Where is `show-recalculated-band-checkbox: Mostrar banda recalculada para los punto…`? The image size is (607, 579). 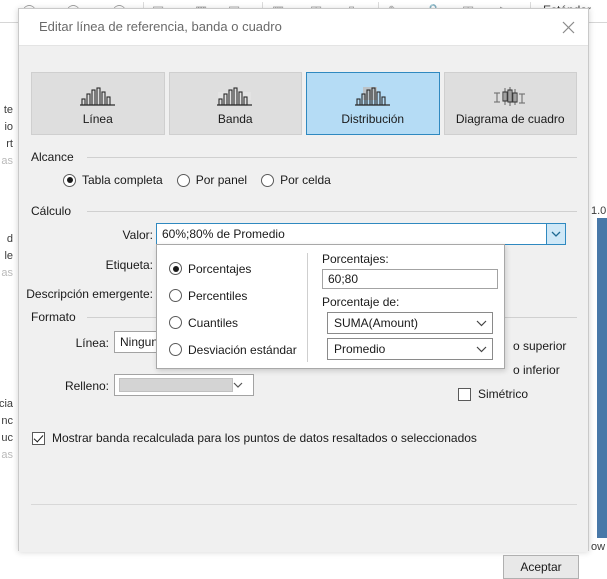
show-recalculated-band-checkbox: Mostrar banda recalculada para los punto… is located at coordinates (254, 438).